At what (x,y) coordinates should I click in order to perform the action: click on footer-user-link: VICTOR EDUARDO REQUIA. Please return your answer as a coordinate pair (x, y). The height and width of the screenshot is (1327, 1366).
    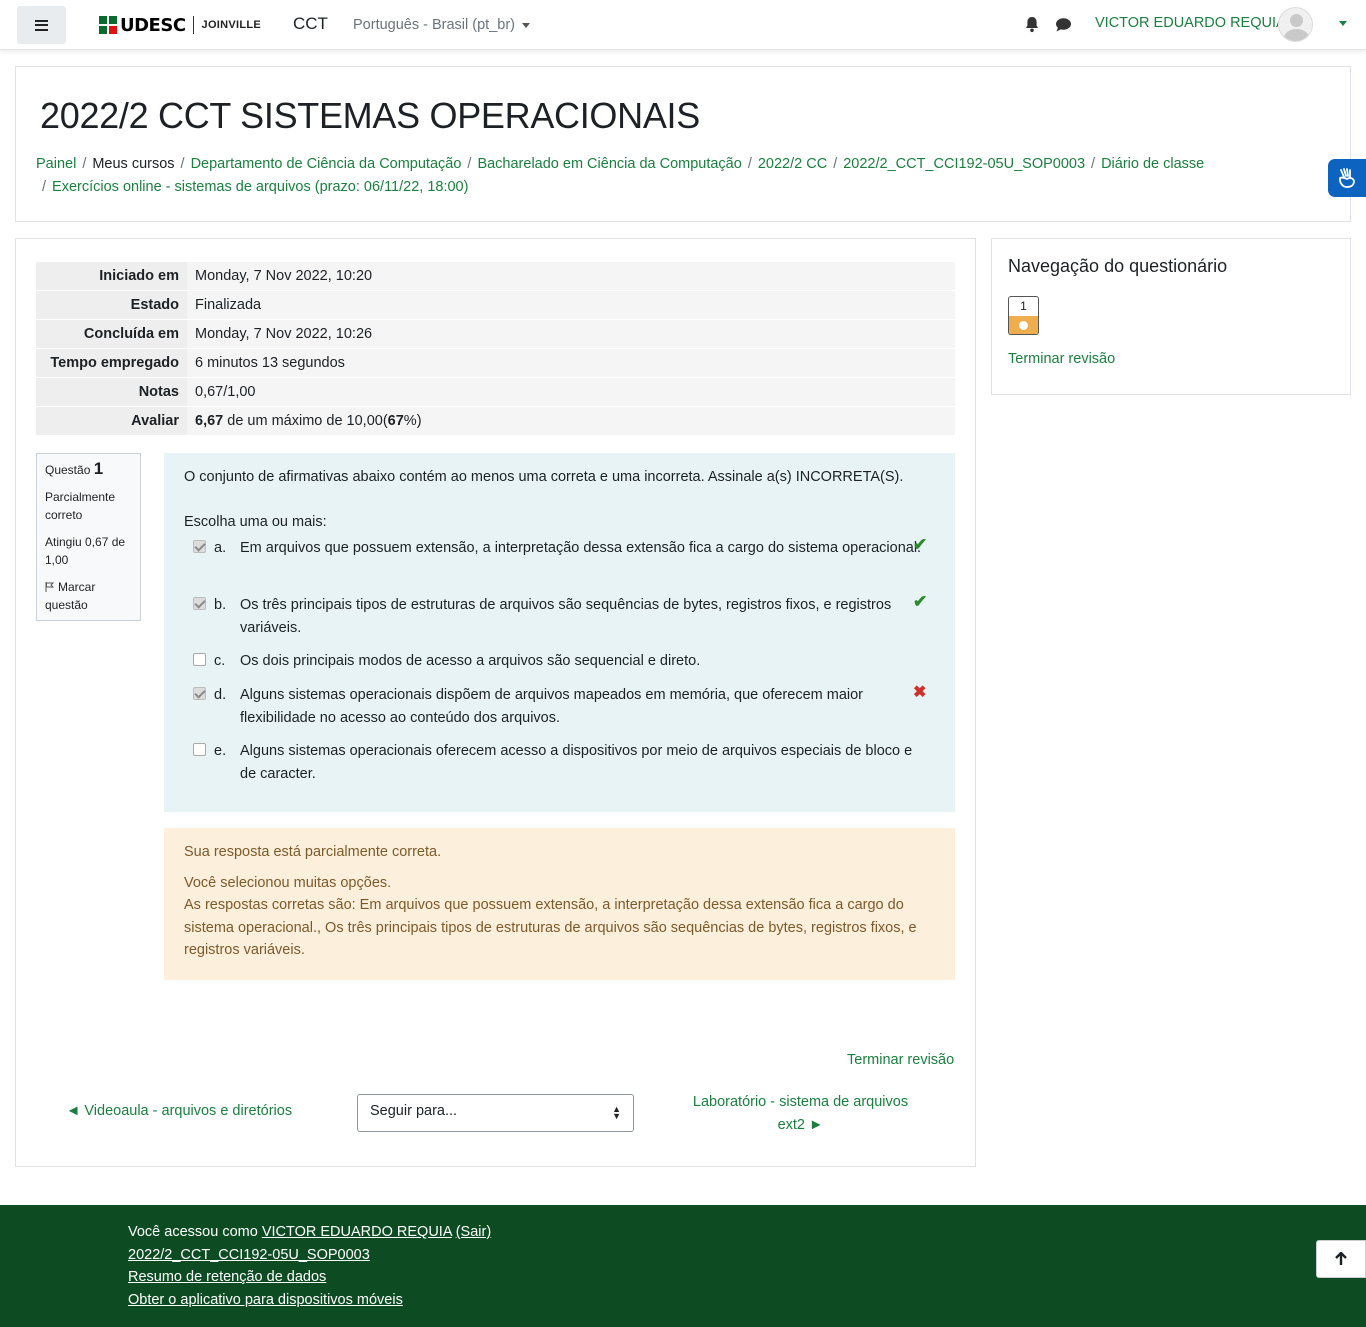
    Looking at the image, I should click on (357, 1232).